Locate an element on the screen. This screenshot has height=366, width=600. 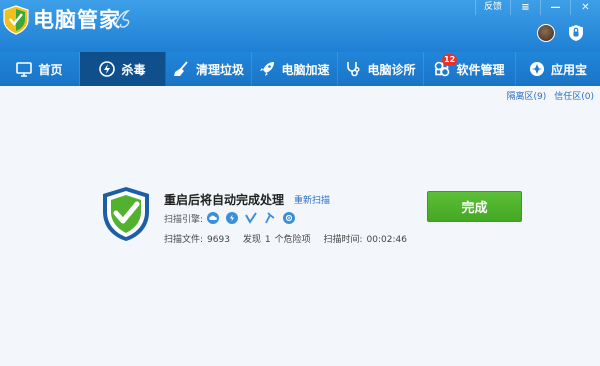
shield-check-icon is located at coordinates (126, 214).